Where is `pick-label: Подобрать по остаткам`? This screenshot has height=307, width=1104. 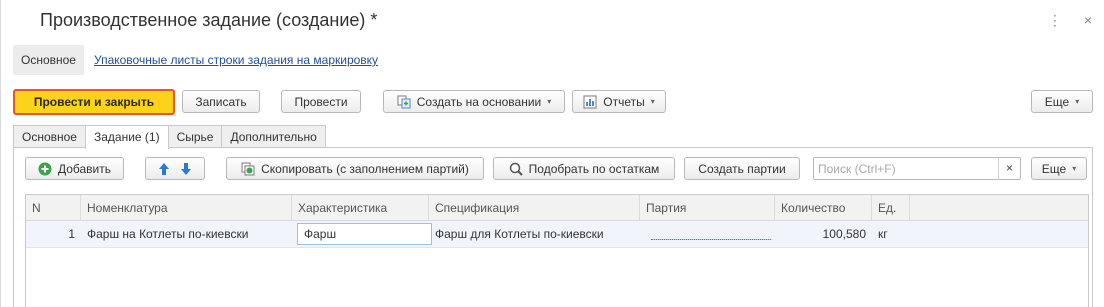 pick-label: Подобрать по остаткам is located at coordinates (594, 168).